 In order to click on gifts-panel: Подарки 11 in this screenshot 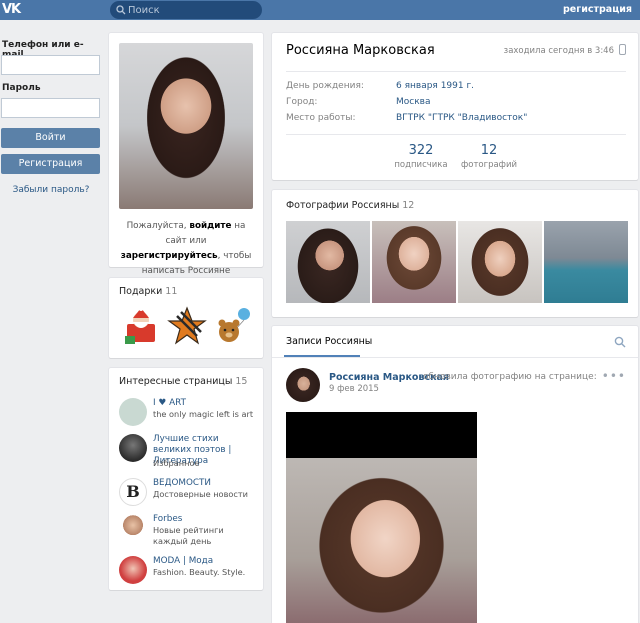, I will do `click(186, 318)`.